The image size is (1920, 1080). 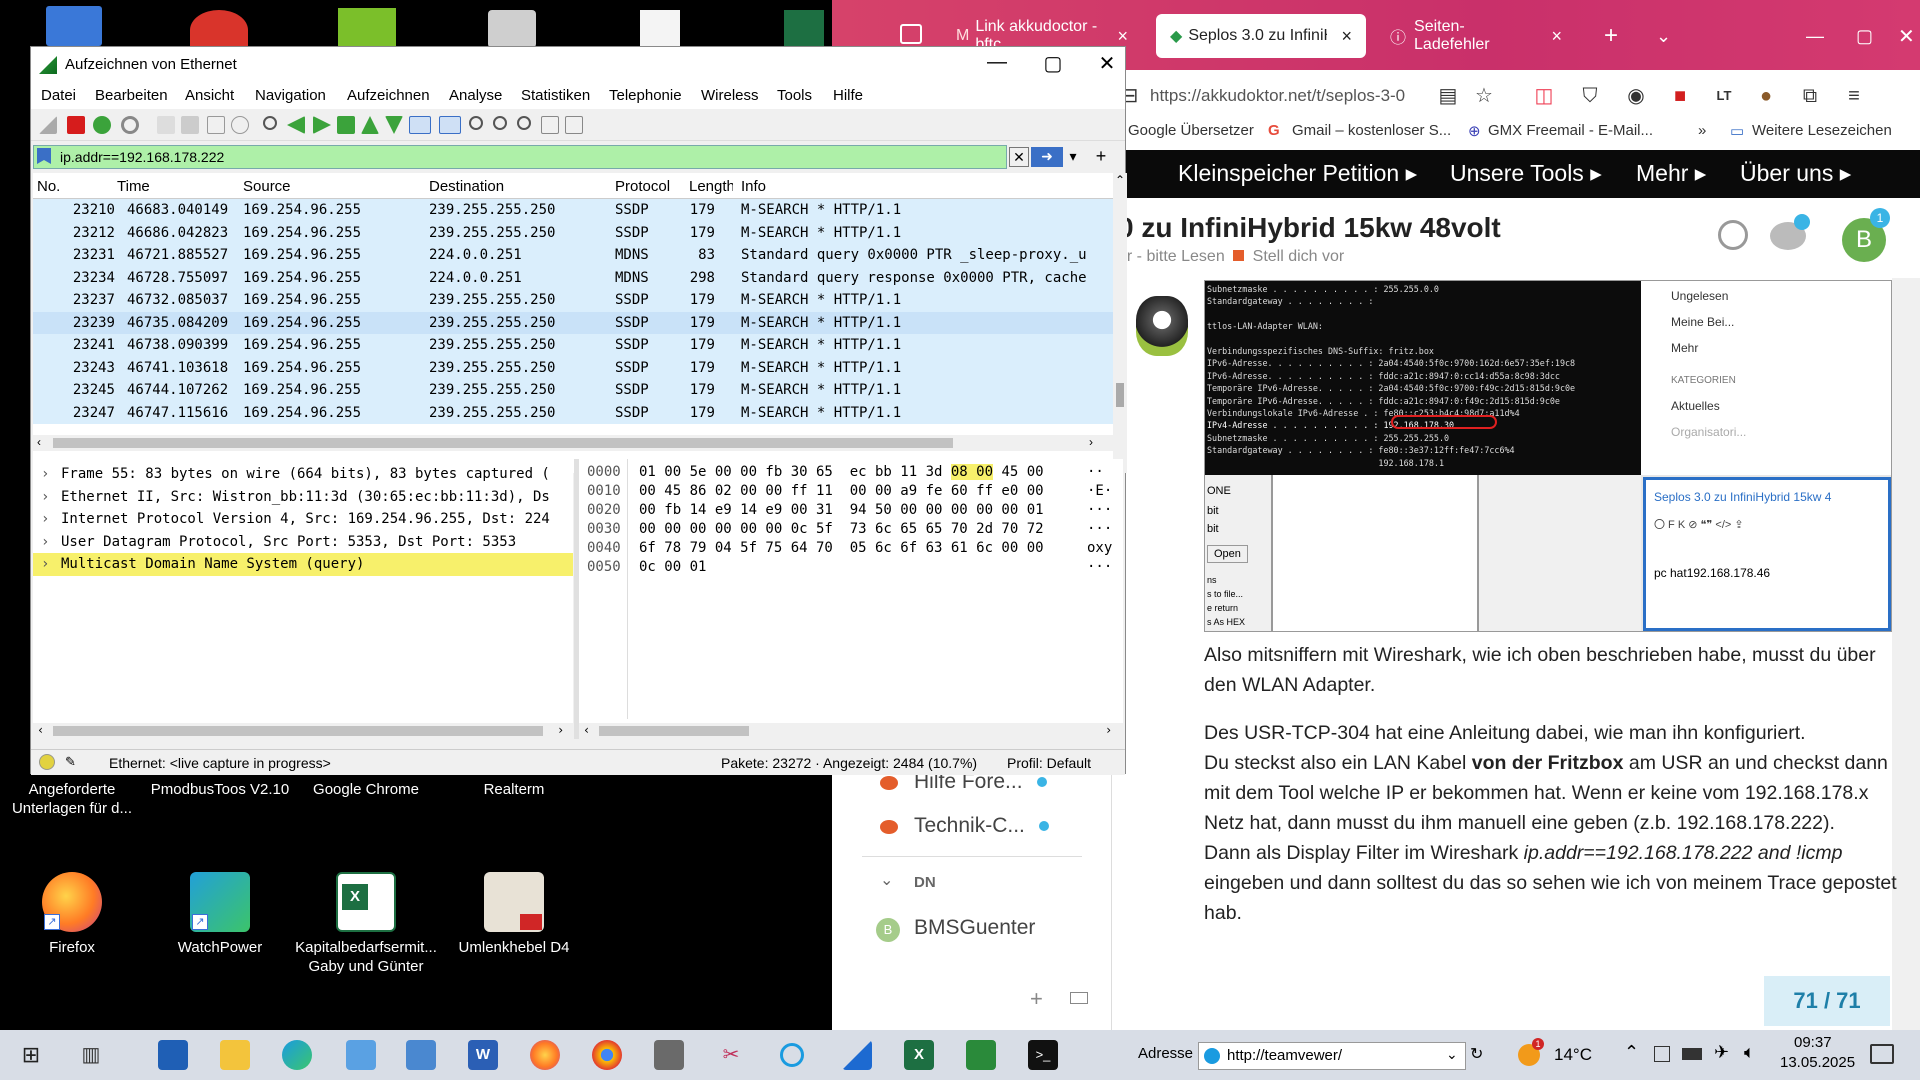 What do you see at coordinates (190, 125) in the screenshot?
I see `save-file-icon` at bounding box center [190, 125].